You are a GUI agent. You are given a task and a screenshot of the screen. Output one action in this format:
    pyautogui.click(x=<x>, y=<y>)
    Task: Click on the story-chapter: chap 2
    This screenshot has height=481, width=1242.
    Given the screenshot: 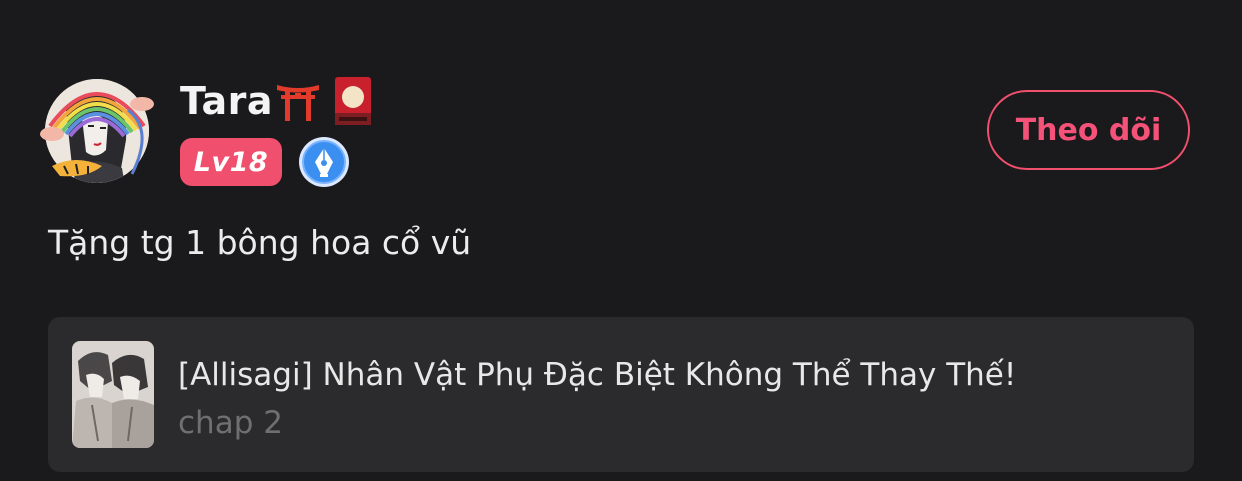 What is the action you would take?
    pyautogui.click(x=230, y=423)
    